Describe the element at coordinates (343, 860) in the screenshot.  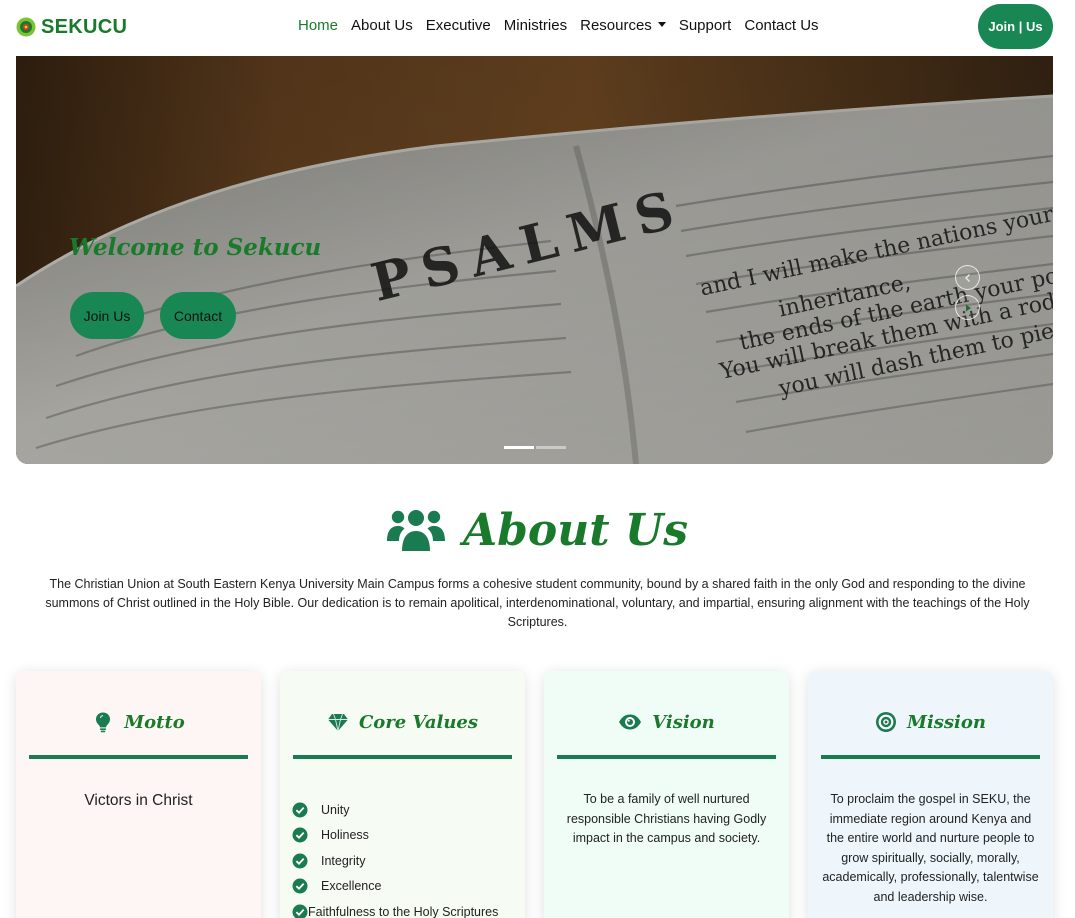
I see `core-value-label: Integrity` at that location.